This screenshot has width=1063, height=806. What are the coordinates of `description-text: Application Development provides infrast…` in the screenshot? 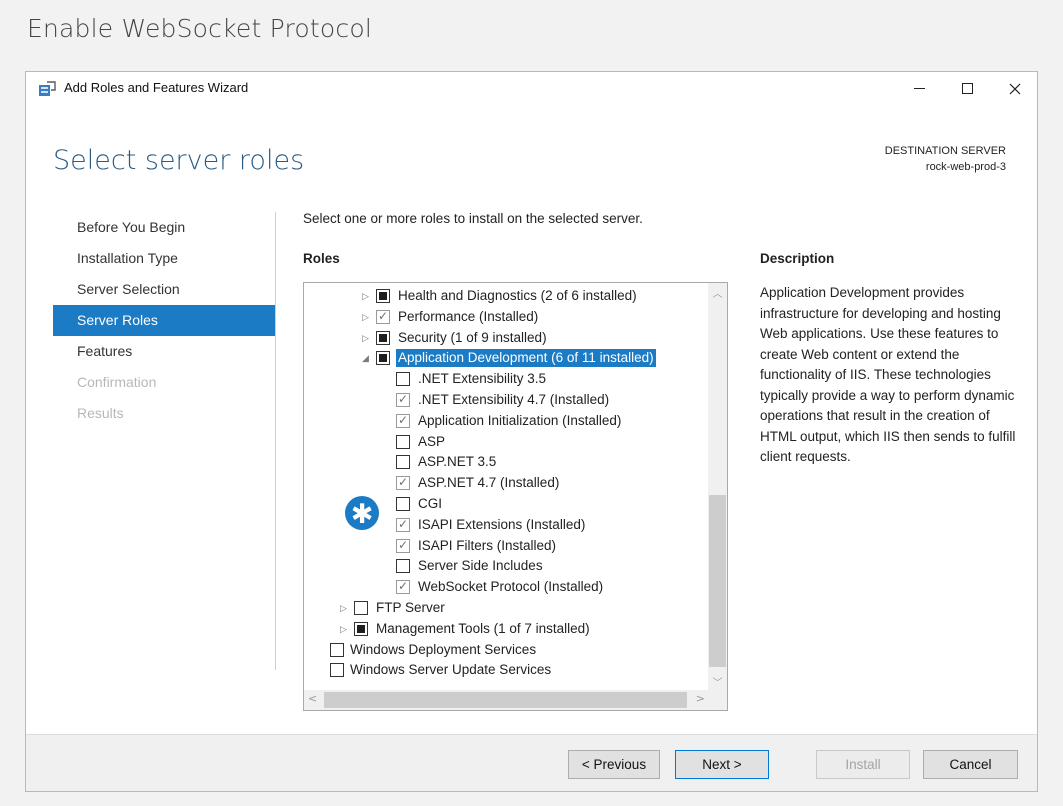 It's located at (888, 374).